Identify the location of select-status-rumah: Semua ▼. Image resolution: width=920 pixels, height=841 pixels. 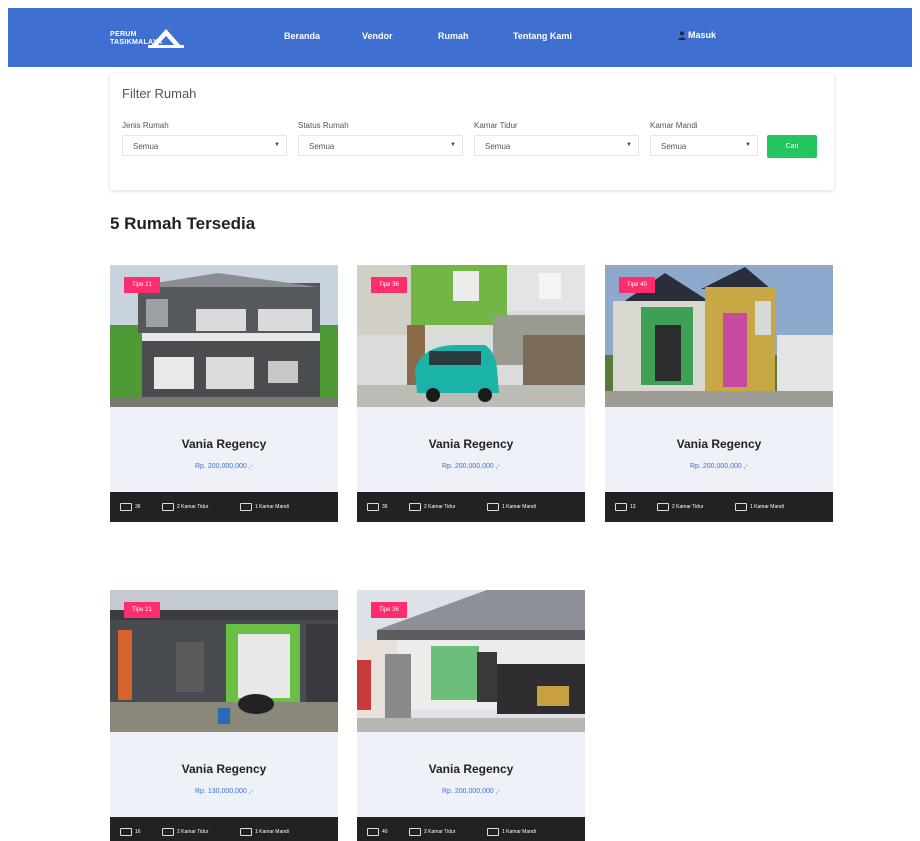
(380, 145).